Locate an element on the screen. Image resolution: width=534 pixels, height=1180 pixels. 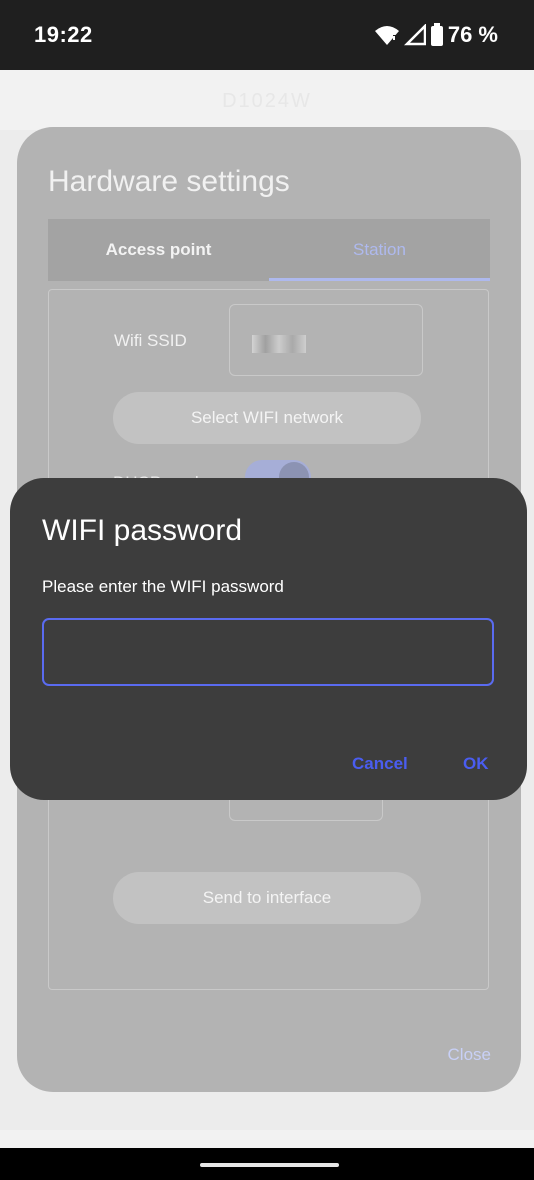
dialog-title: Hardware settings is located at coordinates (169, 181).